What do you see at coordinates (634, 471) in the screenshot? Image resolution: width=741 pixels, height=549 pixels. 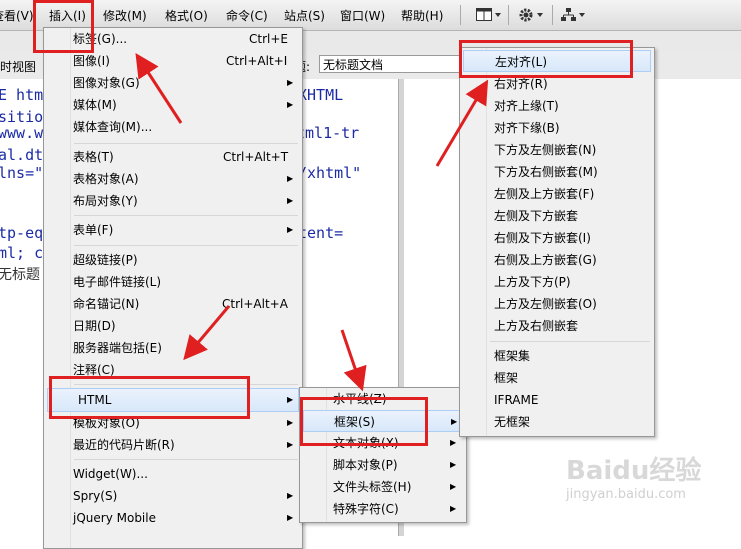 I see `watermark-brand: Baidu经验` at bounding box center [634, 471].